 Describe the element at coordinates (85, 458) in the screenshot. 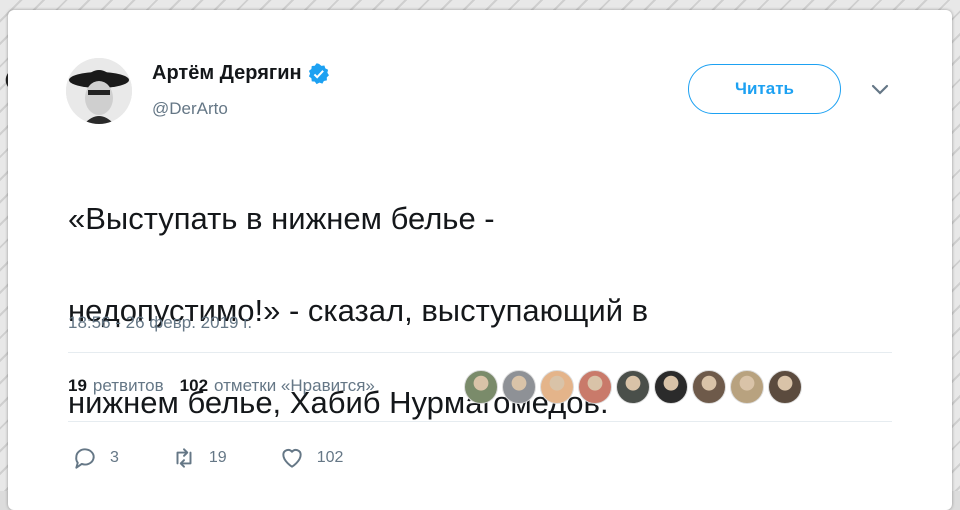

I see `reply-icon` at that location.